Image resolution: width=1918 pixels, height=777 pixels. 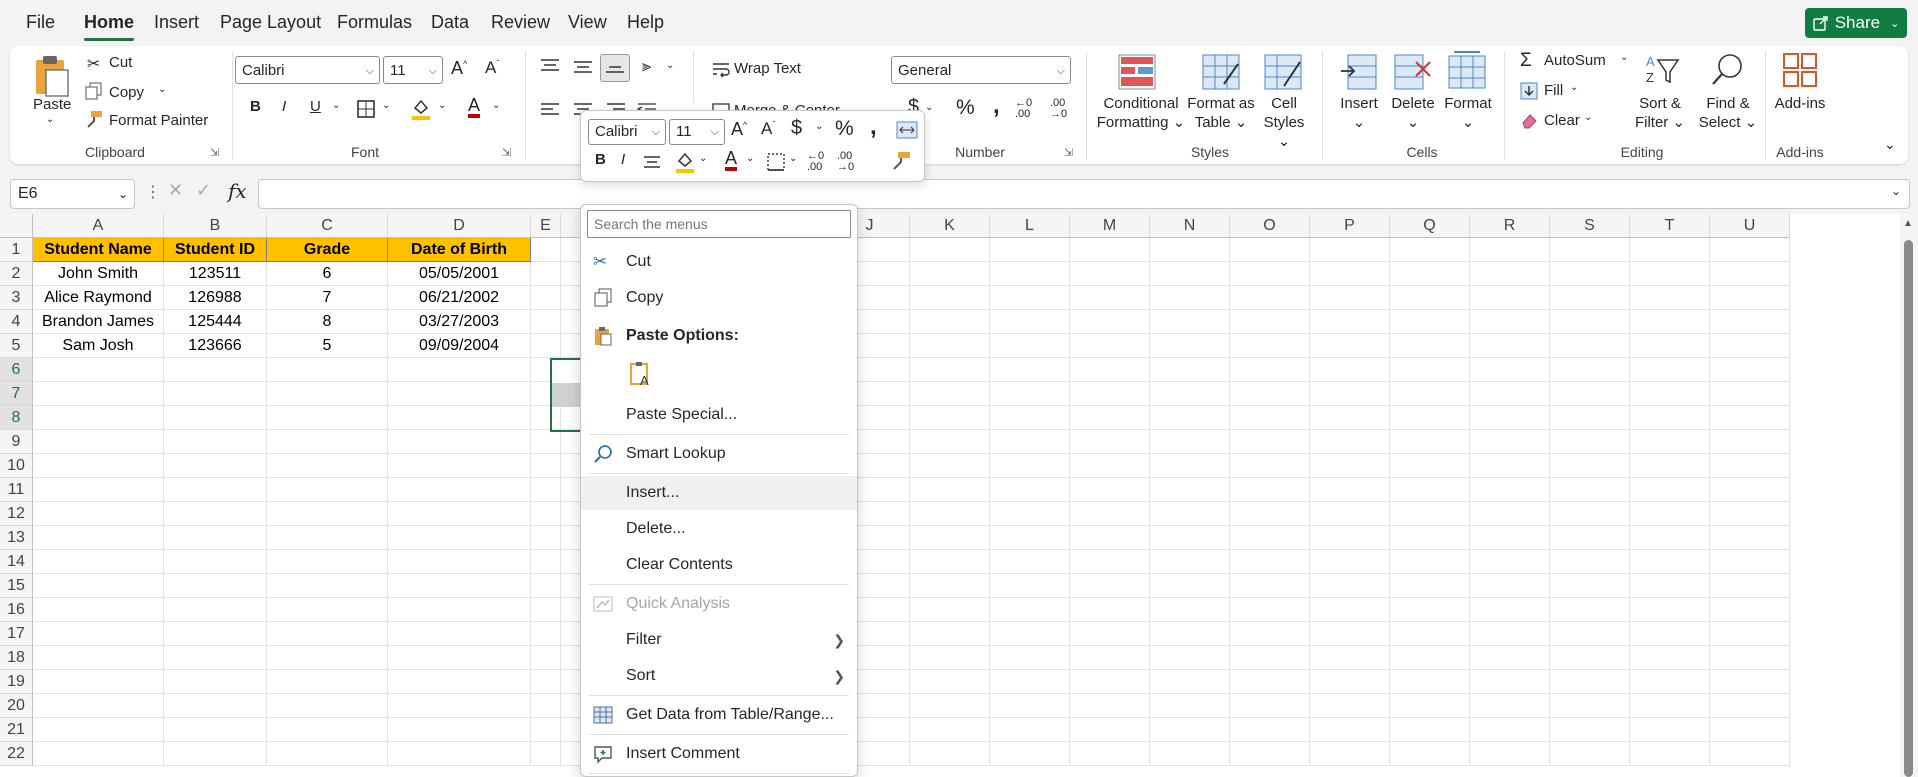 What do you see at coordinates (1575, 60) in the screenshot?
I see `autosum-button: AutoSum` at bounding box center [1575, 60].